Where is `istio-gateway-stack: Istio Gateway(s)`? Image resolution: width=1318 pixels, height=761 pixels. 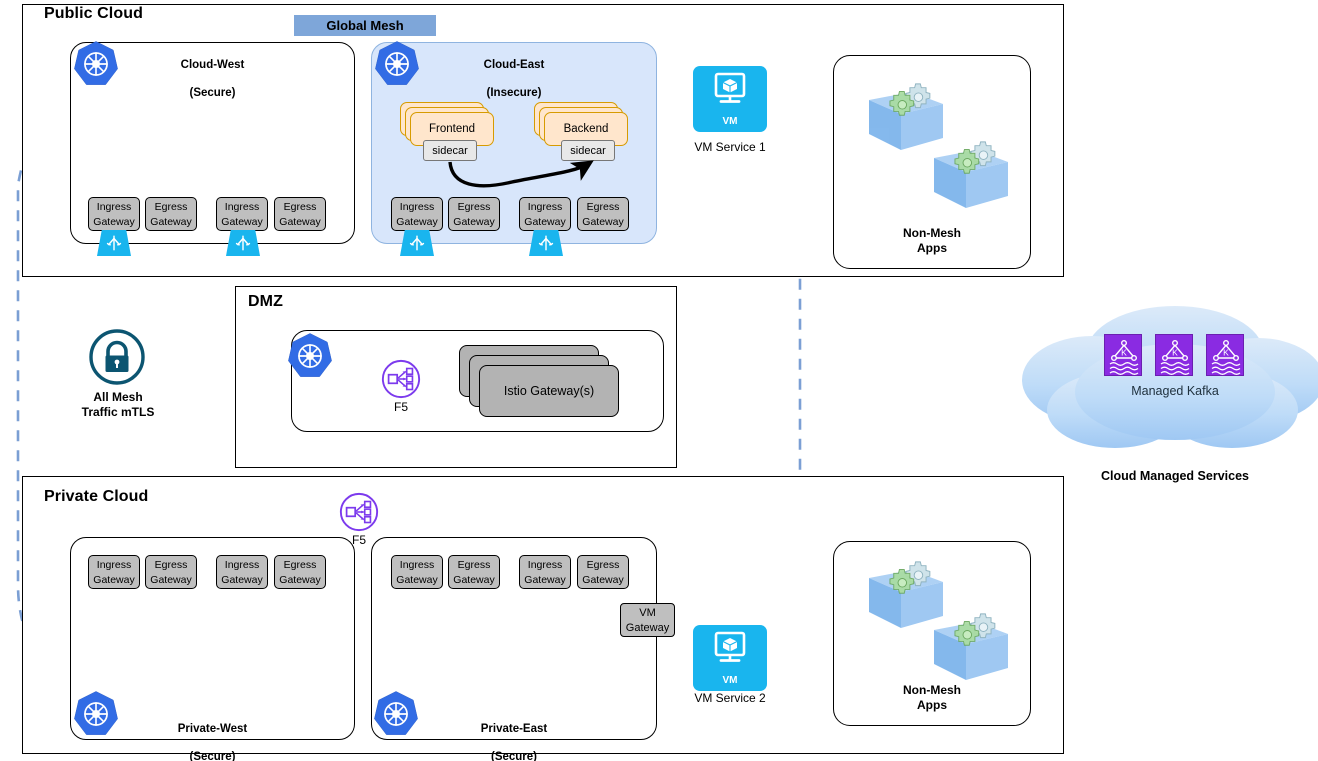
istio-gateway-stack: Istio Gateway(s) is located at coordinates (539, 381).